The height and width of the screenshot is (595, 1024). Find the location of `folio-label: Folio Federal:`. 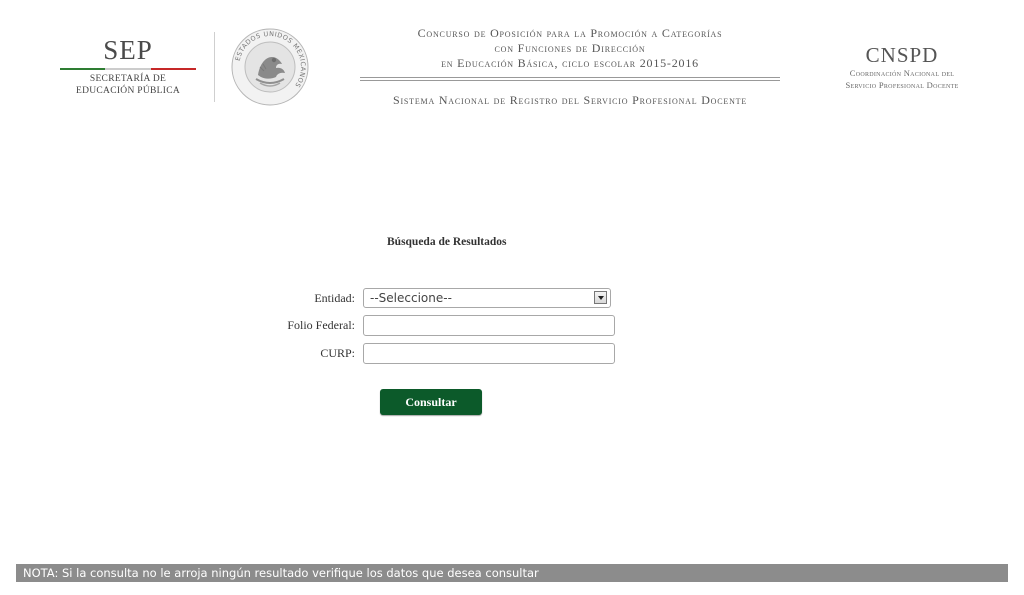

folio-label: Folio Federal: is located at coordinates (321, 324).